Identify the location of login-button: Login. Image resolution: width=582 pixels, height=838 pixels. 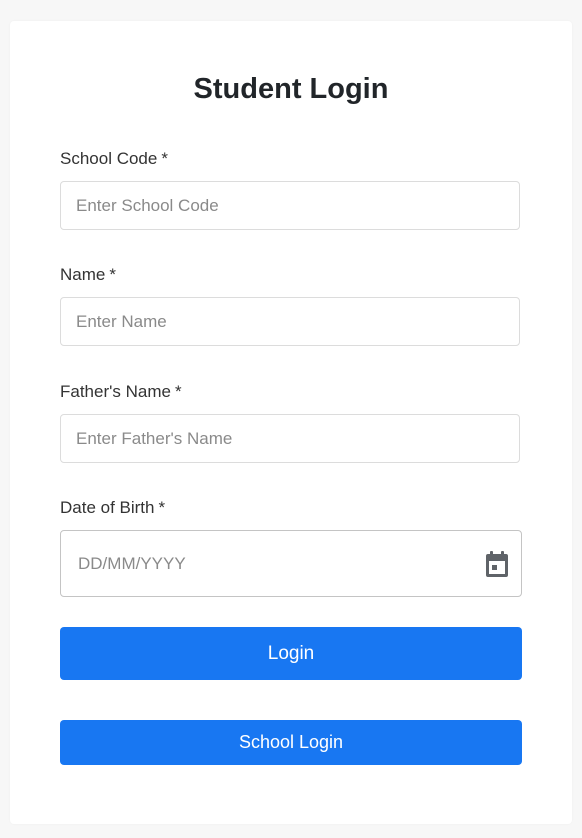
(291, 653).